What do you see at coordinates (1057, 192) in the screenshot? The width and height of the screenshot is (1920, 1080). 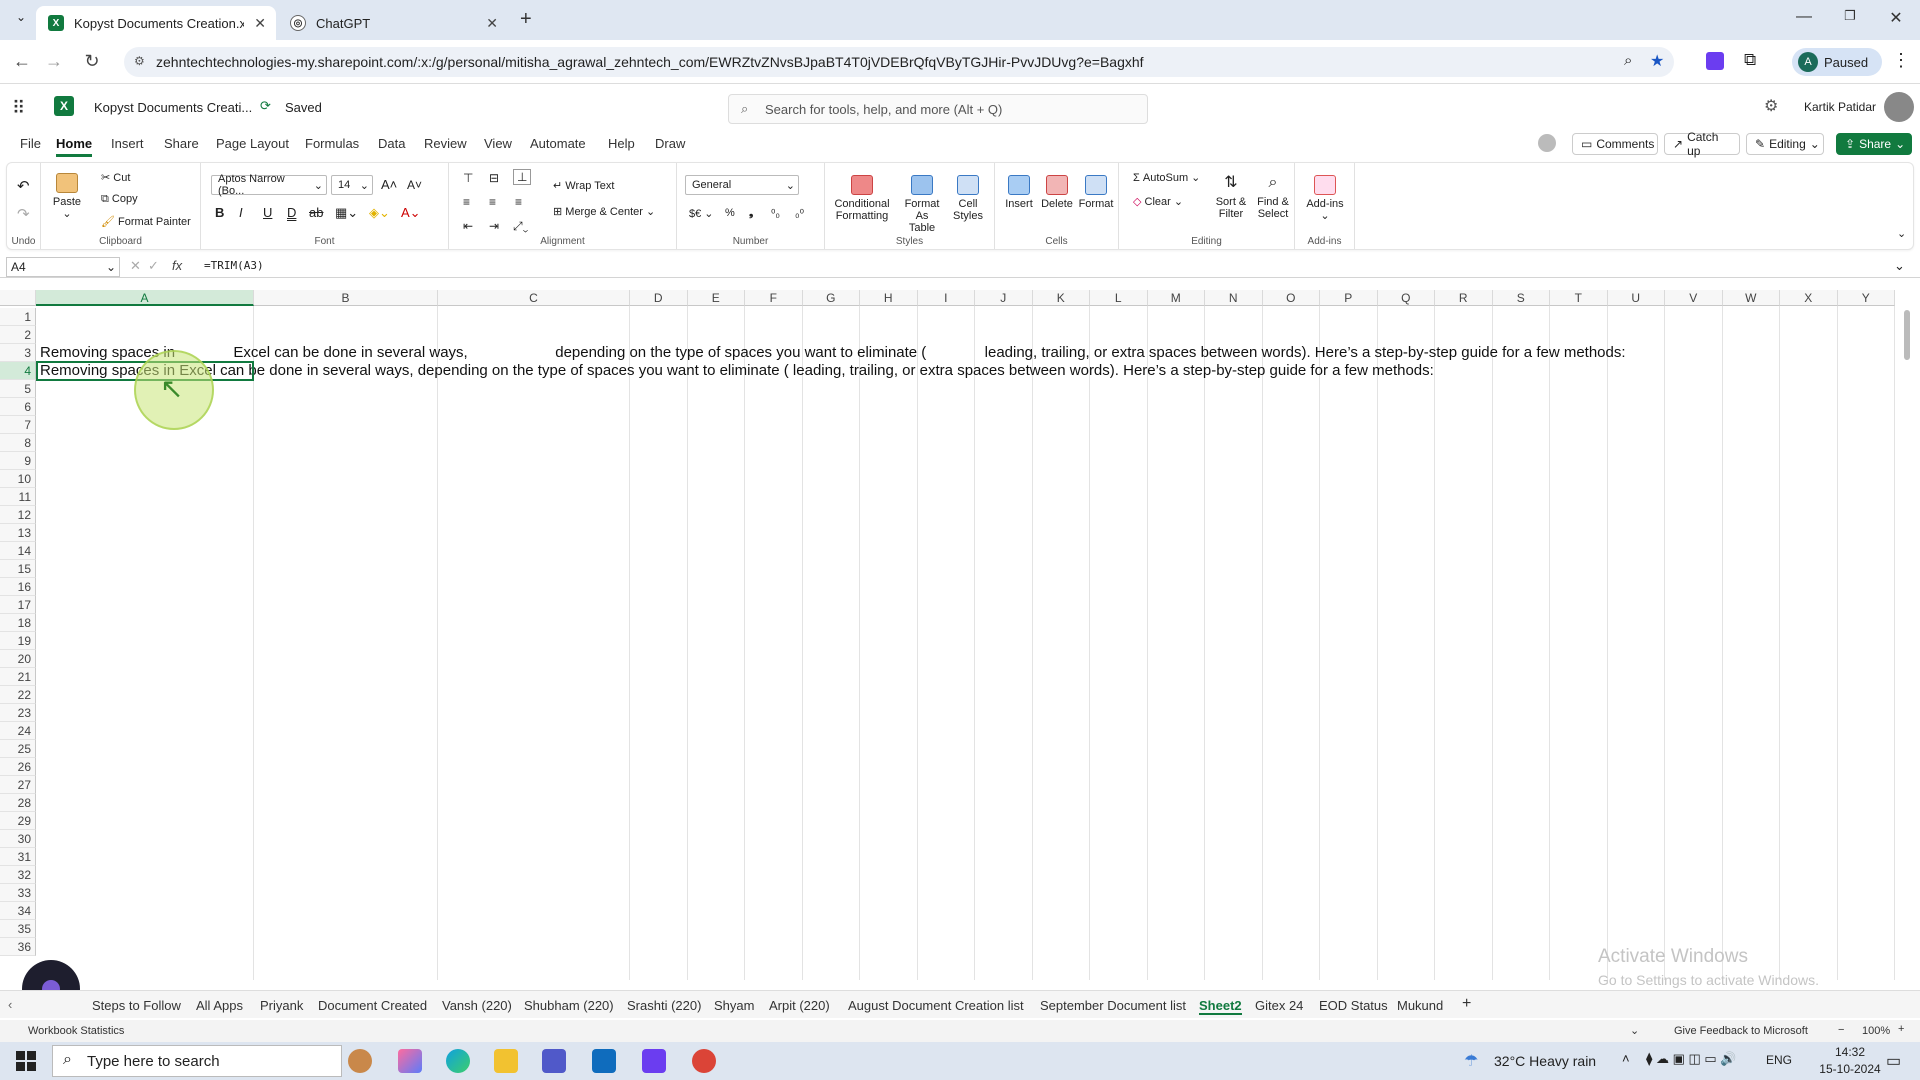 I see `delete-cells-button: Delete` at bounding box center [1057, 192].